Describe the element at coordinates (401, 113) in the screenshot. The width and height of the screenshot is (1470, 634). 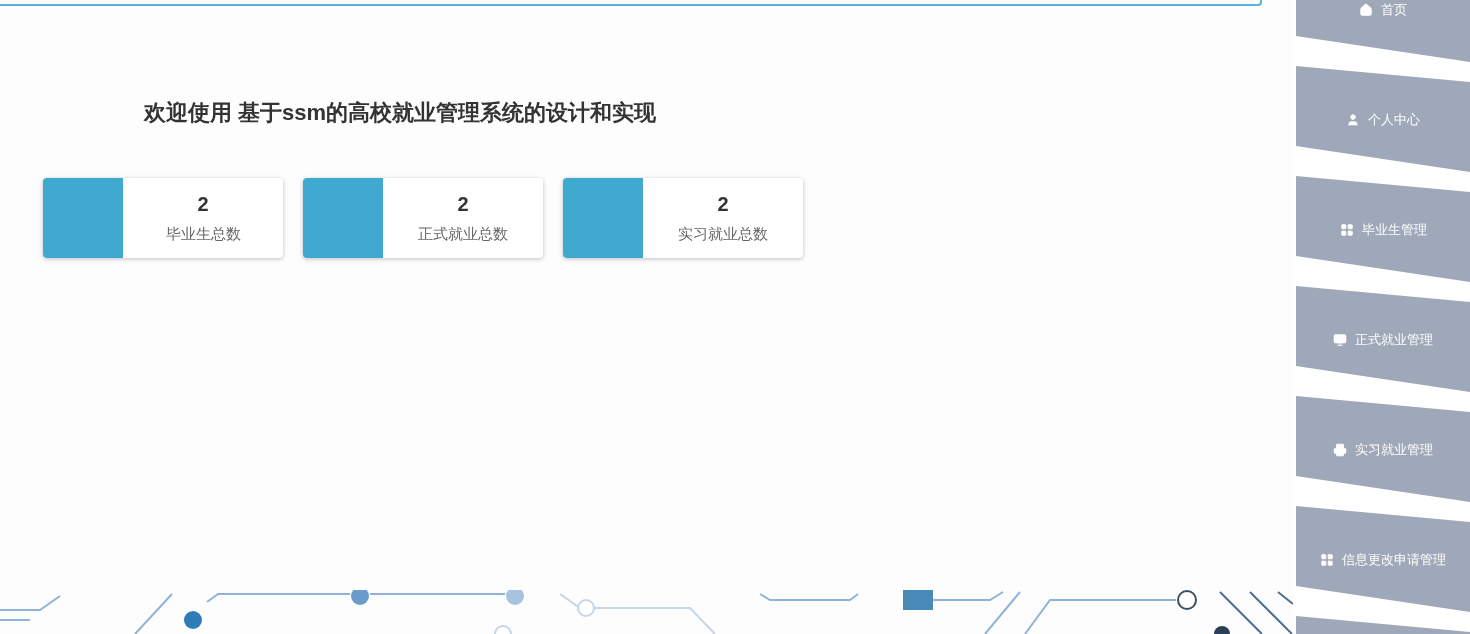
I see `welcome-title: 欢迎使用 基于ssm的高校就业管理系统的设计和实现` at that location.